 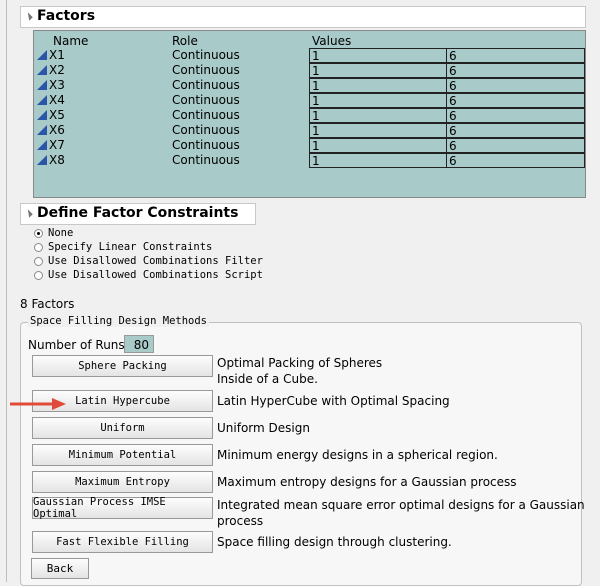 I want to click on factor-name: X3, so click(x=51, y=85).